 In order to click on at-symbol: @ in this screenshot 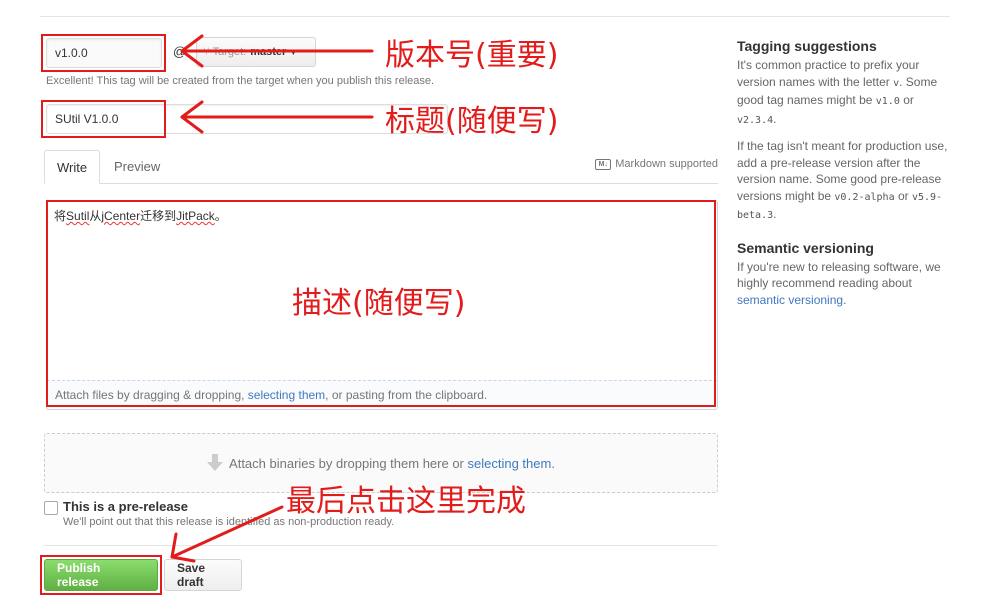, I will do `click(180, 51)`.